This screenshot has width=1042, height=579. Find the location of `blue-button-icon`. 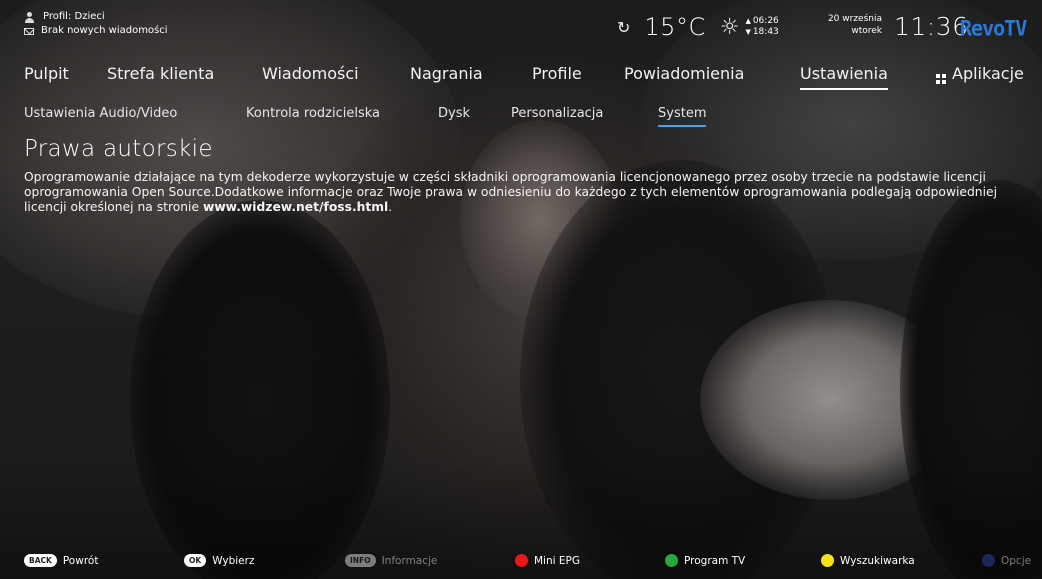

blue-button-icon is located at coordinates (988, 560).